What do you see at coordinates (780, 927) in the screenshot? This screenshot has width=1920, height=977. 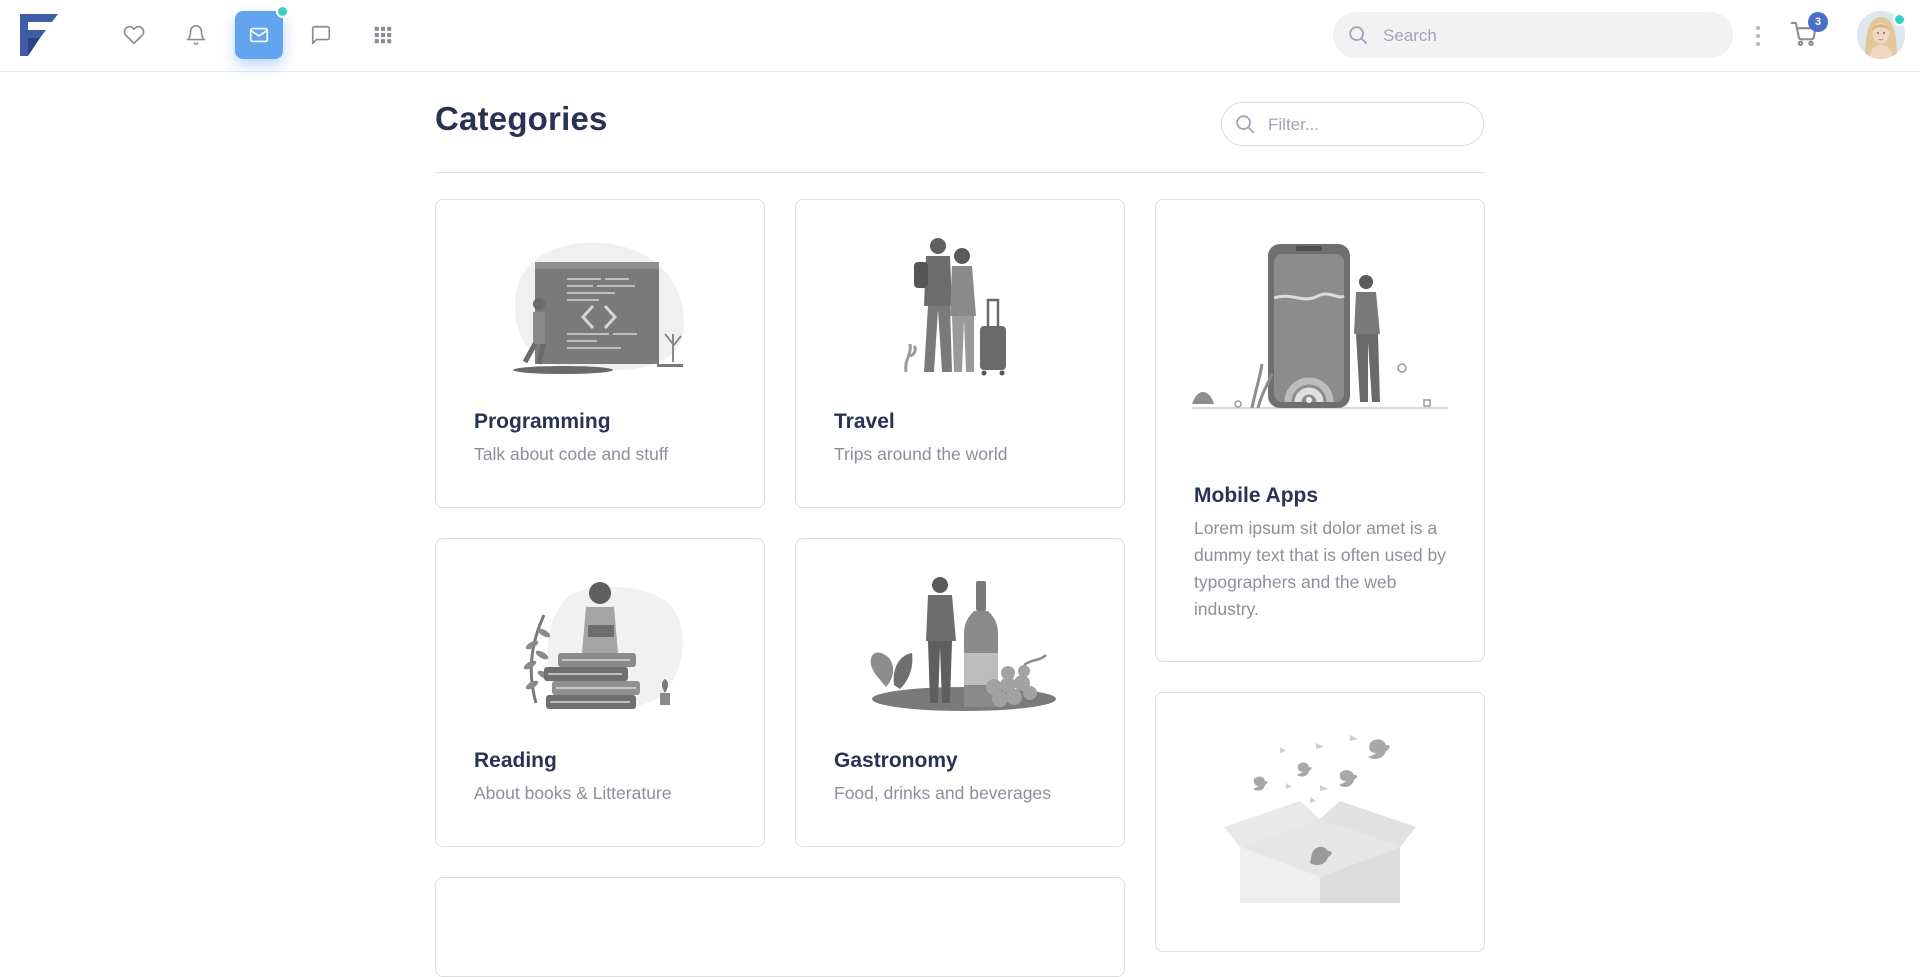 I see `category-card-partial` at bounding box center [780, 927].